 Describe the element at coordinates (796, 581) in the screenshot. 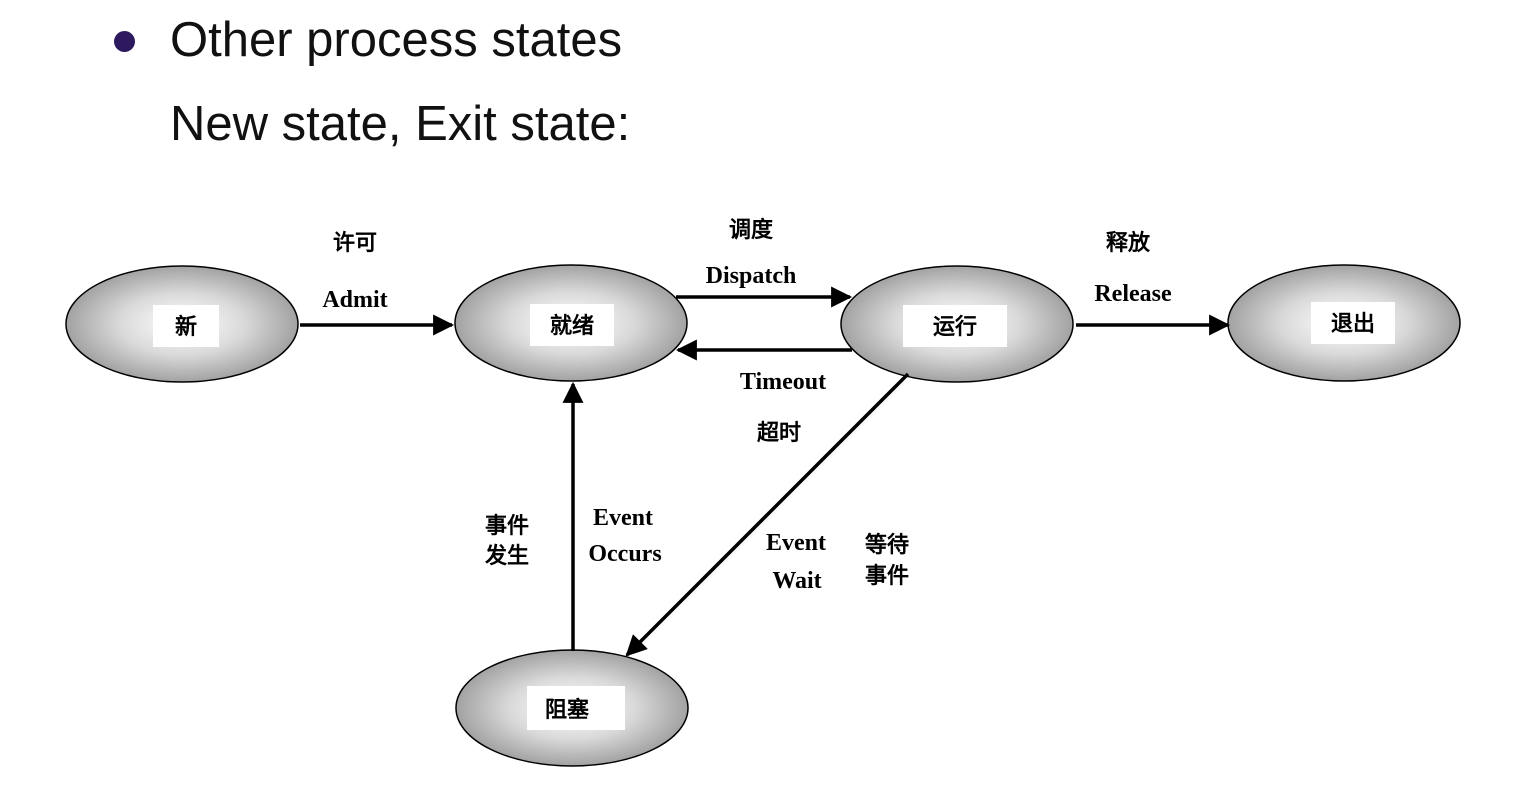

I see `label-event-wait-en-2: Wait` at that location.